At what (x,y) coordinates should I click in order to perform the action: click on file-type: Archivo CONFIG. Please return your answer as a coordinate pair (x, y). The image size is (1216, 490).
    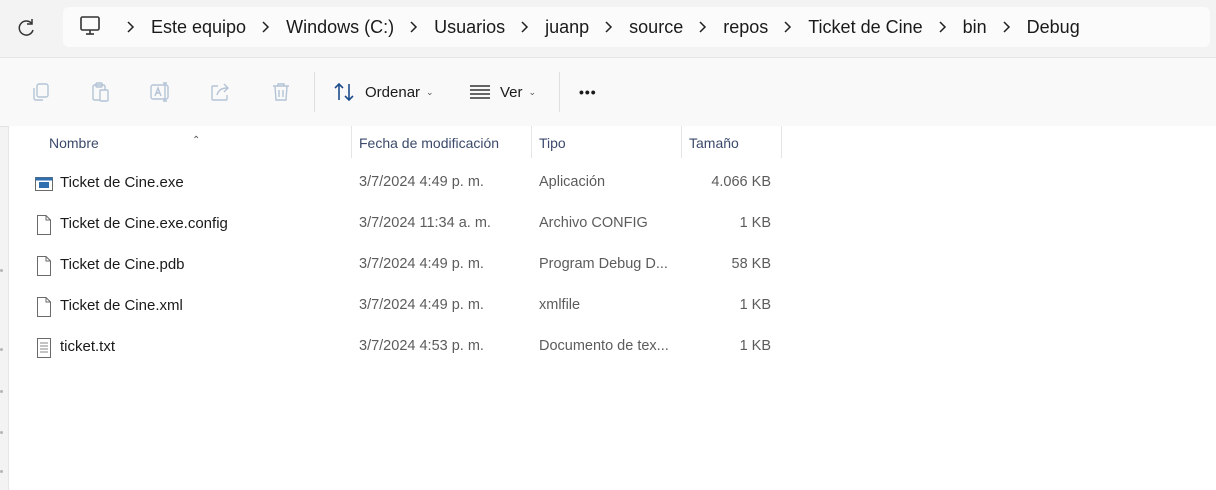
    Looking at the image, I should click on (593, 223).